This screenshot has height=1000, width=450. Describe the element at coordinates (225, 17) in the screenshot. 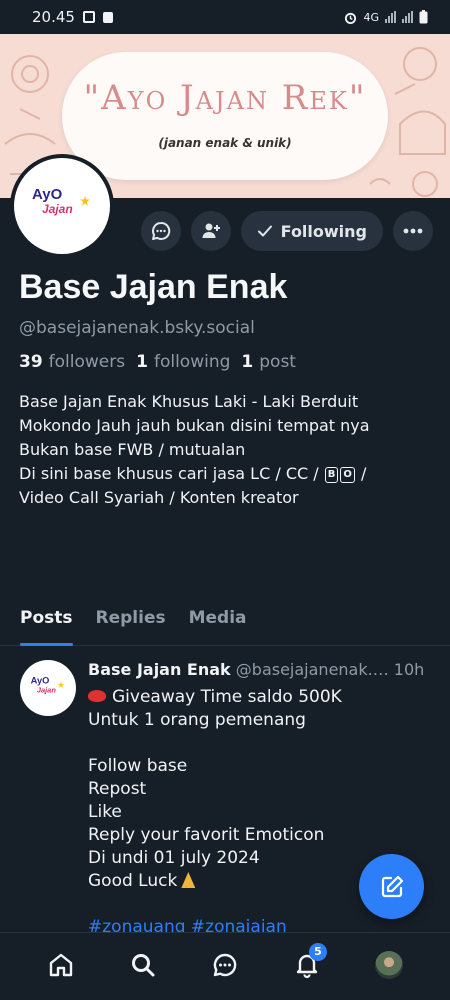

I see `status-bar: 20.45 4G` at that location.